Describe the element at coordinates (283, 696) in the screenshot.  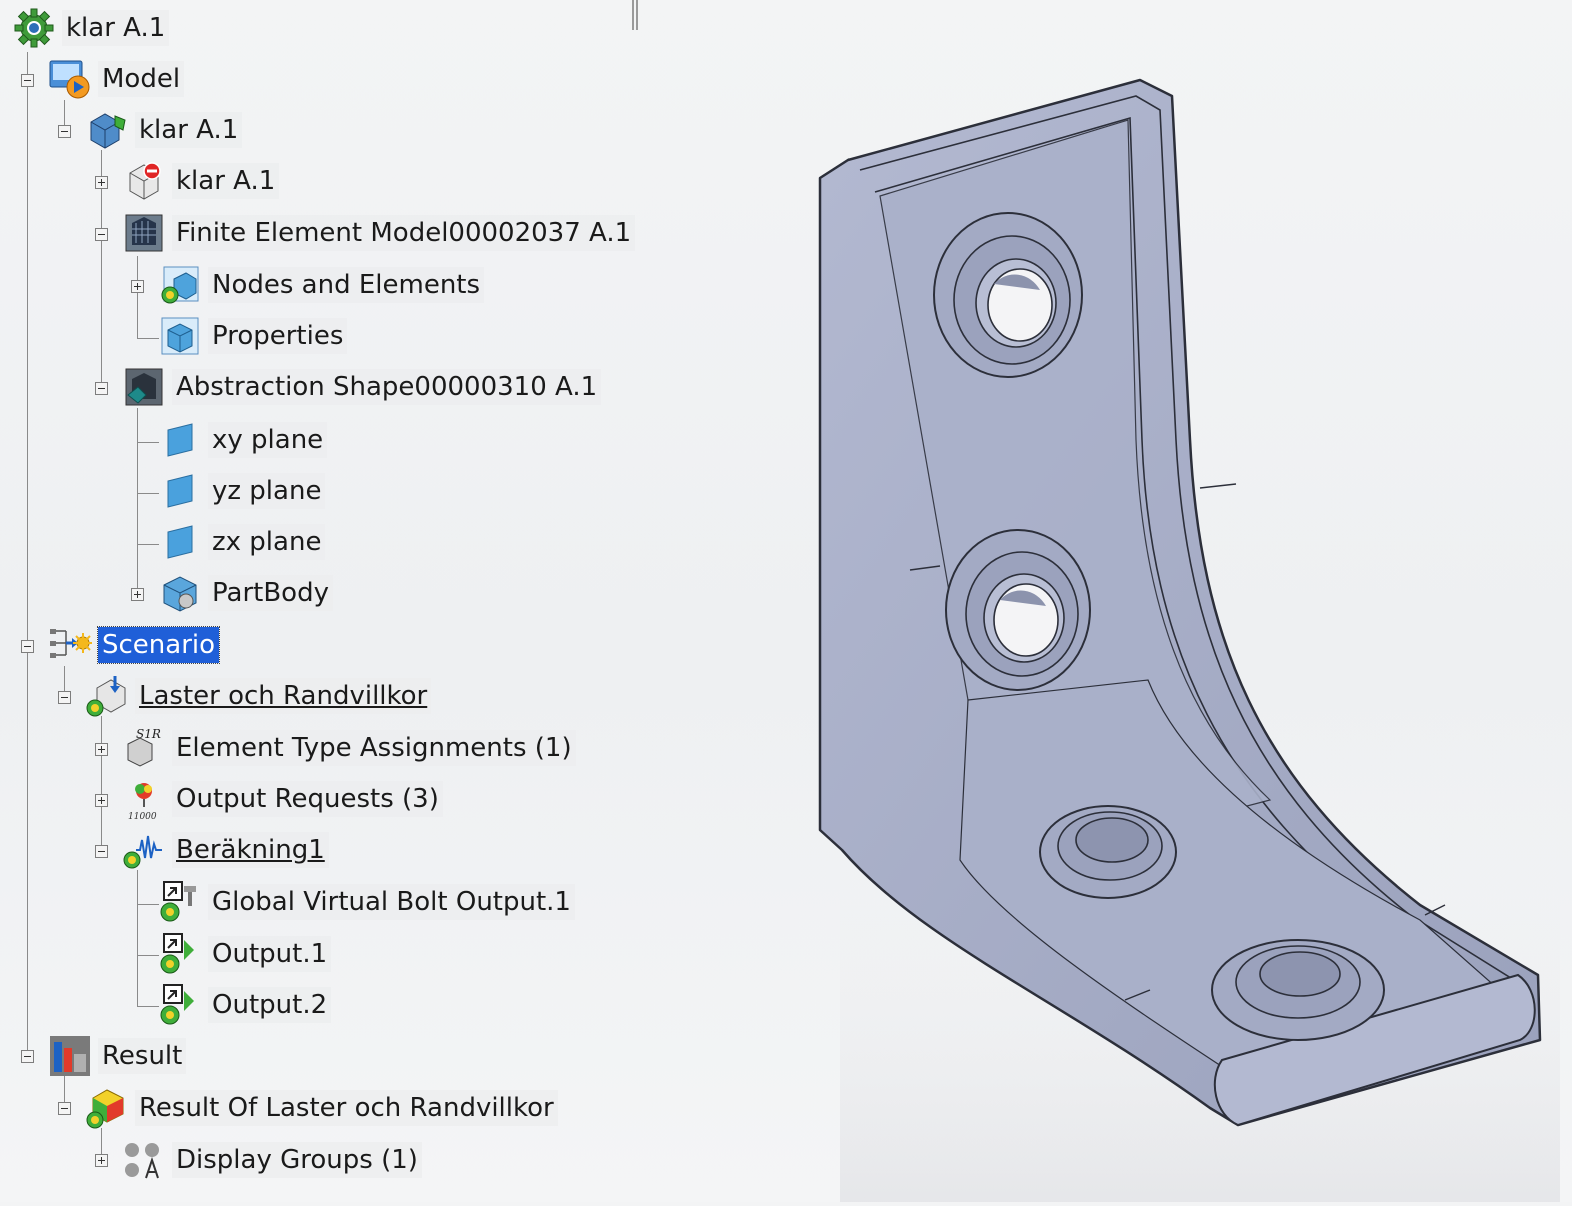
I see `tree-label: Laster och Randvillkor` at that location.